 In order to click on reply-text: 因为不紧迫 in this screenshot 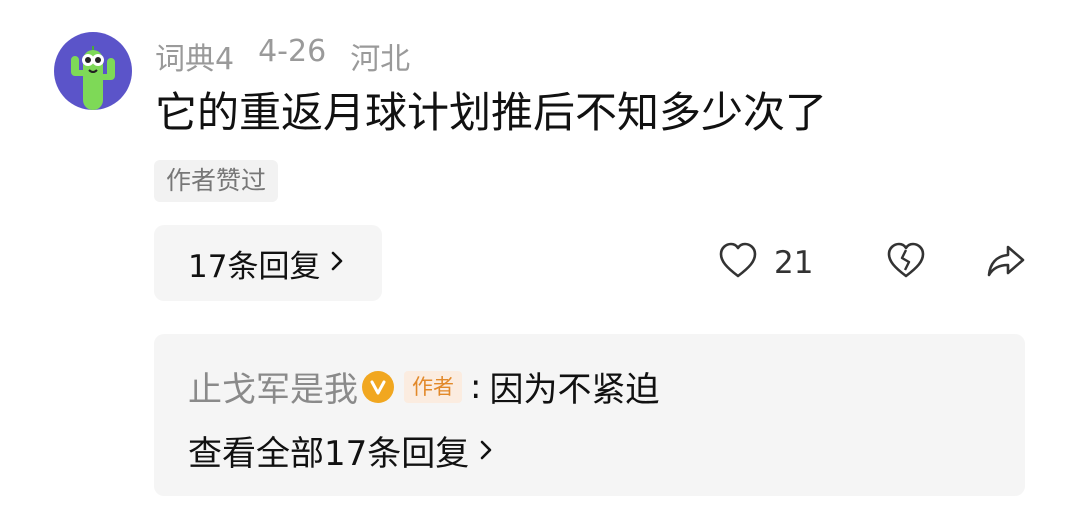, I will do `click(574, 390)`.